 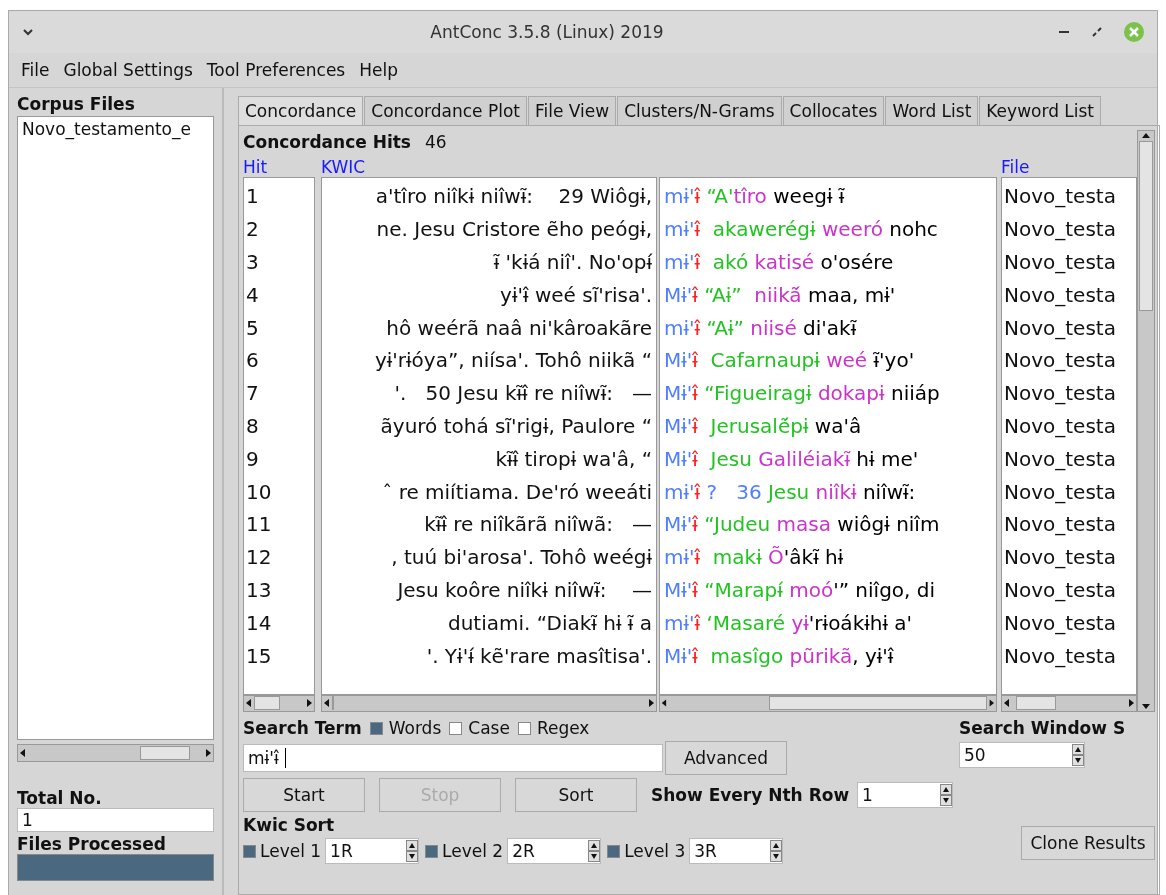 What do you see at coordinates (291, 851) in the screenshot?
I see `checkbox-label: Level 1` at bounding box center [291, 851].